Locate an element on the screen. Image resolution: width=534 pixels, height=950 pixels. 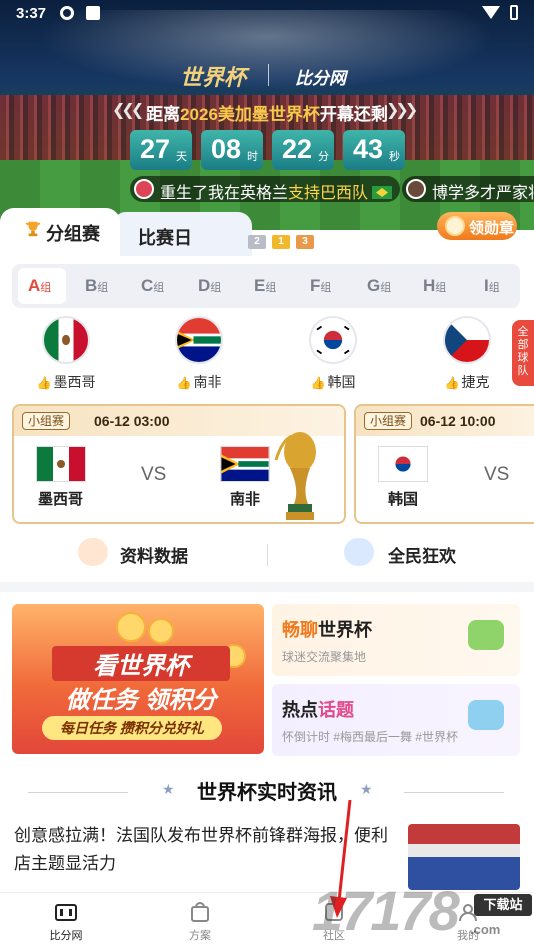
chevrons-right-icon: ❯❯❯ is located at coordinates (402, 110).